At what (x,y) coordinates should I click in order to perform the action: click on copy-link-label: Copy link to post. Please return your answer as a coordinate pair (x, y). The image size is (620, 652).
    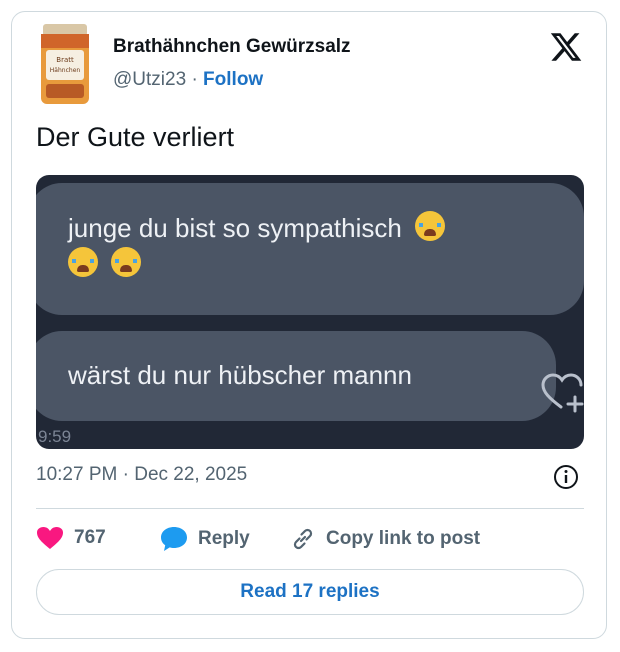
    Looking at the image, I should click on (403, 538).